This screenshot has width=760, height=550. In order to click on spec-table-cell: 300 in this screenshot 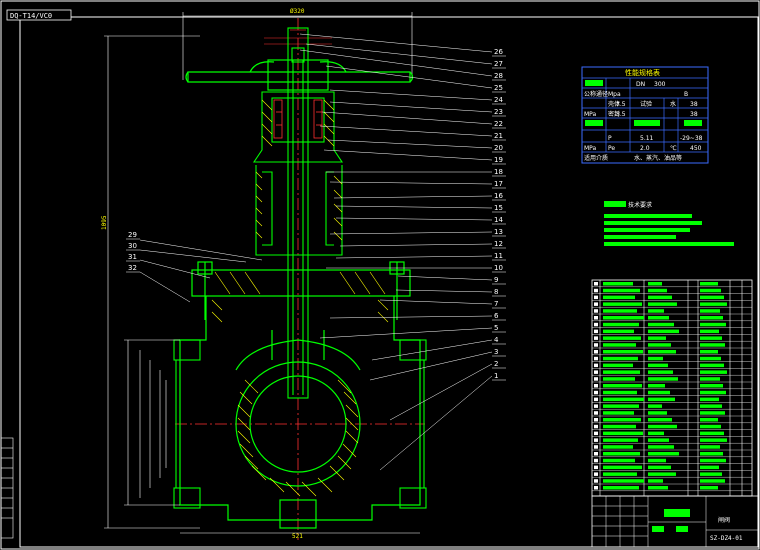, I will do `click(660, 84)`.